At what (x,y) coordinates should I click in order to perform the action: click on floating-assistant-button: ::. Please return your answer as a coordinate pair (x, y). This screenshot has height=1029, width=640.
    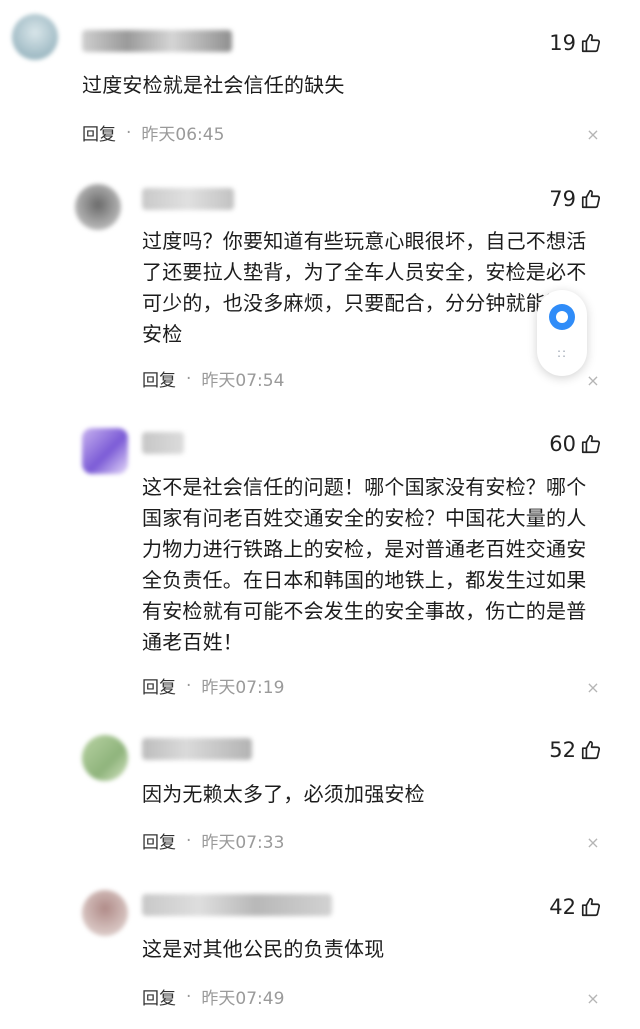
    Looking at the image, I should click on (562, 333).